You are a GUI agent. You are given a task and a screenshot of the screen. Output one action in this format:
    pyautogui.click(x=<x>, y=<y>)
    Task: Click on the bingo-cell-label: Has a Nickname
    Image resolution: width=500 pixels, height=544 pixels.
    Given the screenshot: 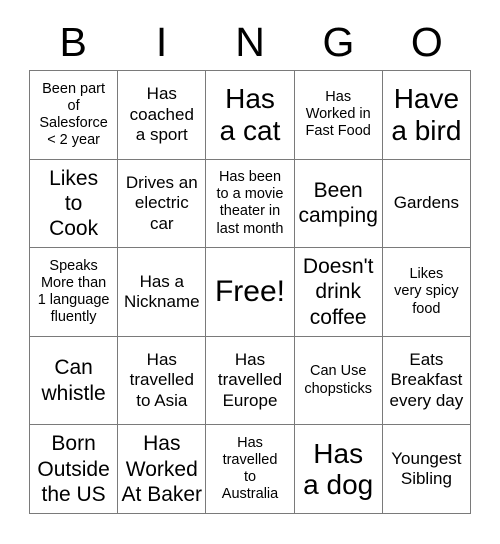 What is the action you would take?
    pyautogui.click(x=161, y=291)
    